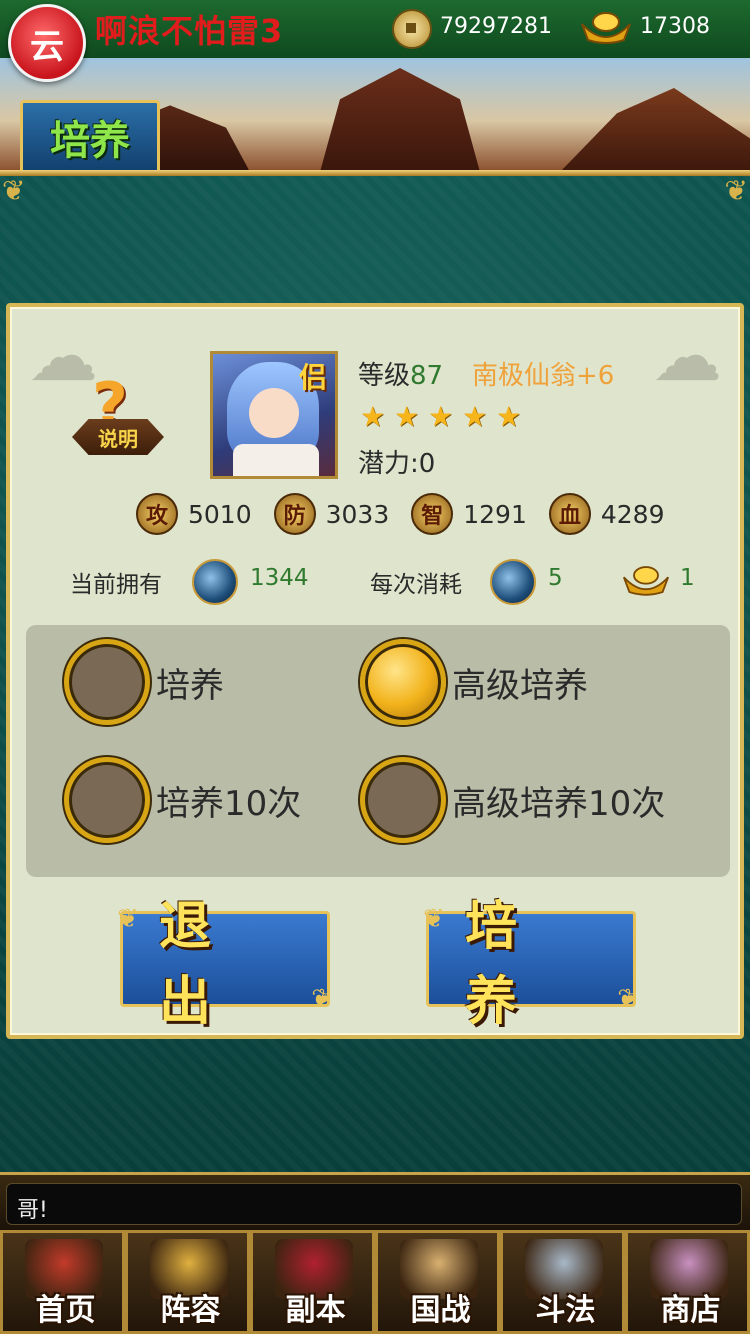 The image size is (750, 1334). What do you see at coordinates (118, 439) in the screenshot?
I see `help-label: 说明` at bounding box center [118, 439].